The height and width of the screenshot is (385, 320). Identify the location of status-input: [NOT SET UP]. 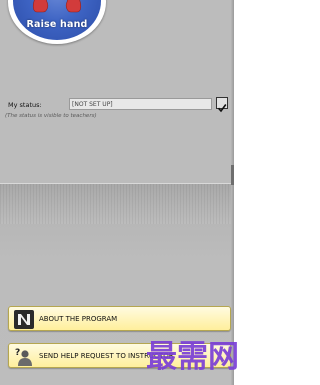
(140, 104).